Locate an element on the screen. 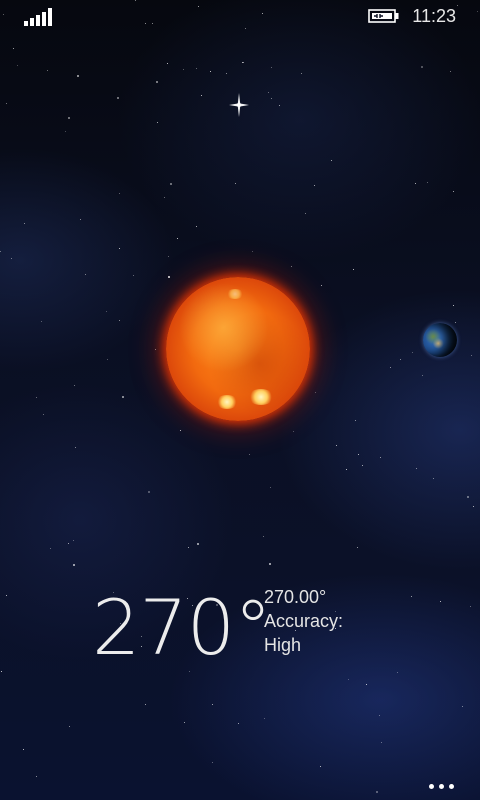 The image size is (480, 800). more-options-button is located at coordinates (441, 786).